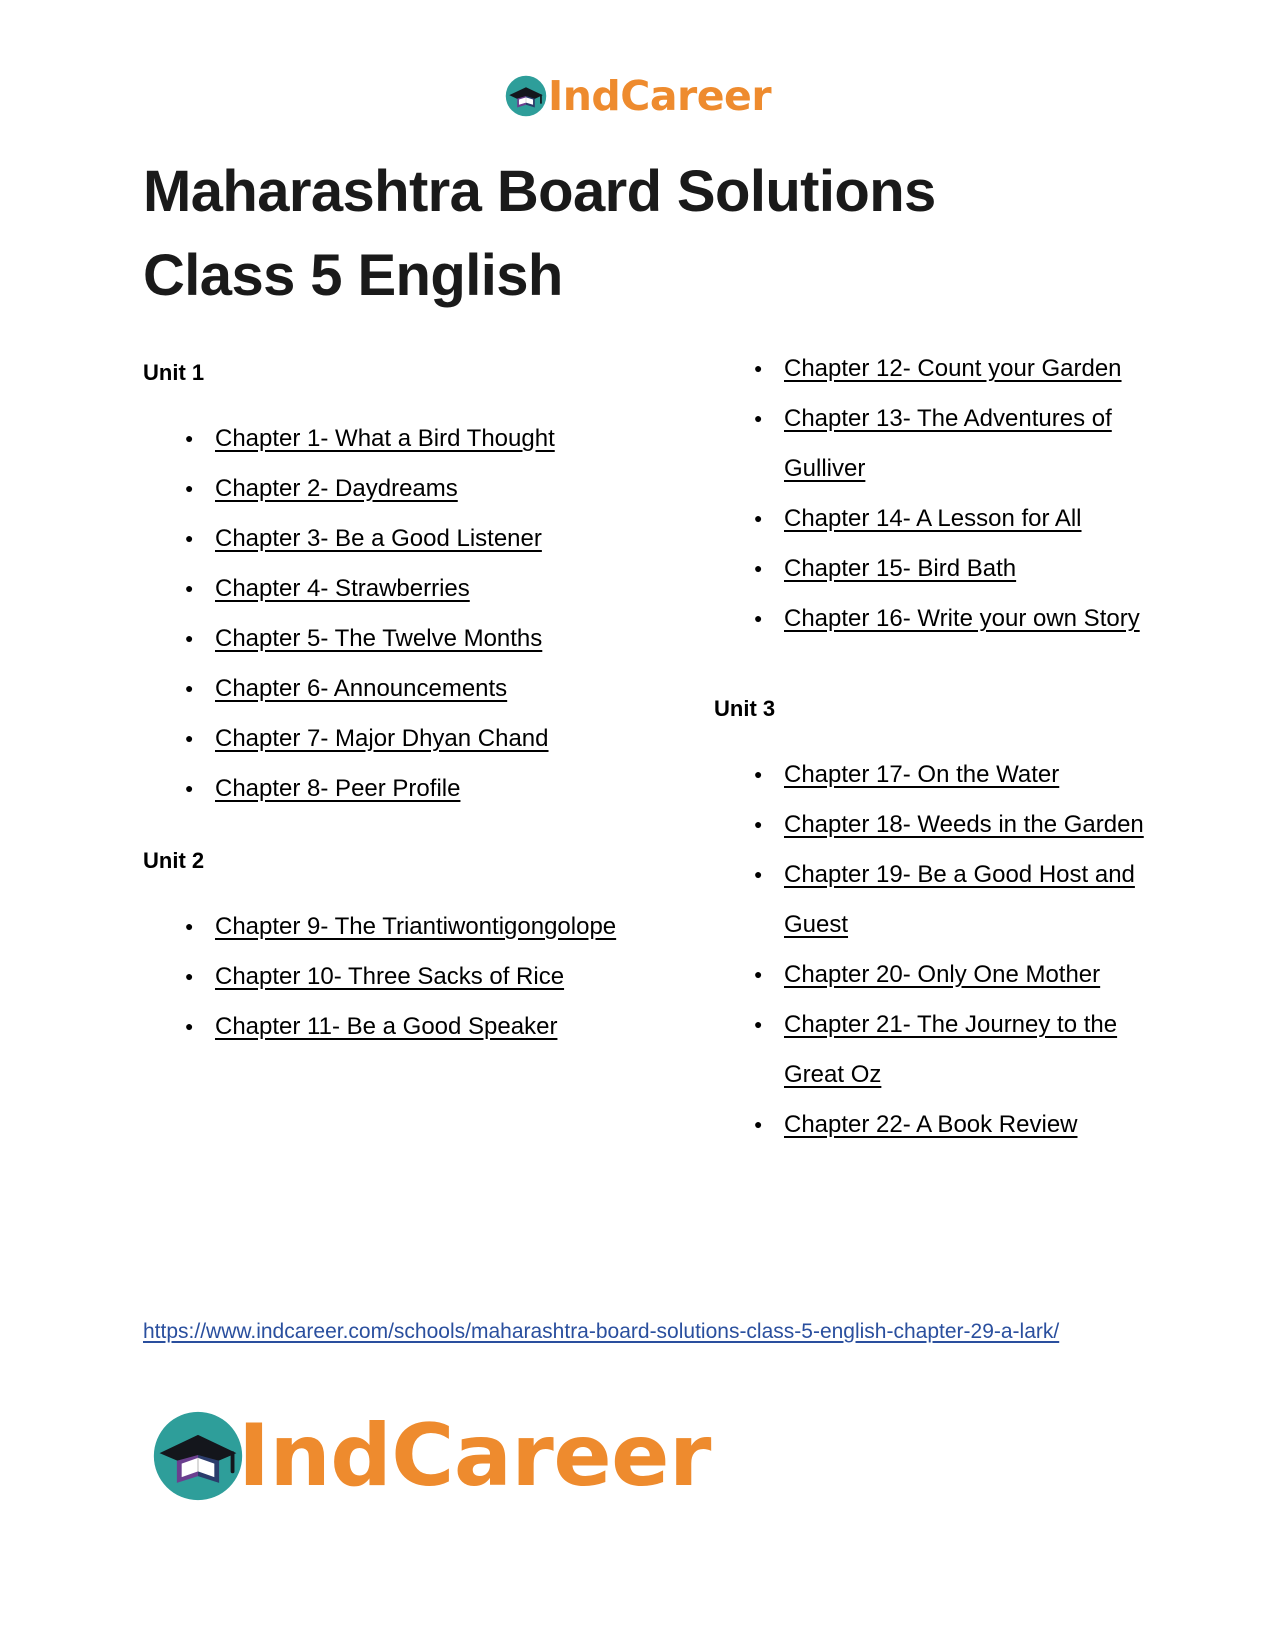 This screenshot has height=1651, width=1275. Describe the element at coordinates (385, 438) in the screenshot. I see `chapter-link: Chapter 1- What a Bird Thought` at that location.